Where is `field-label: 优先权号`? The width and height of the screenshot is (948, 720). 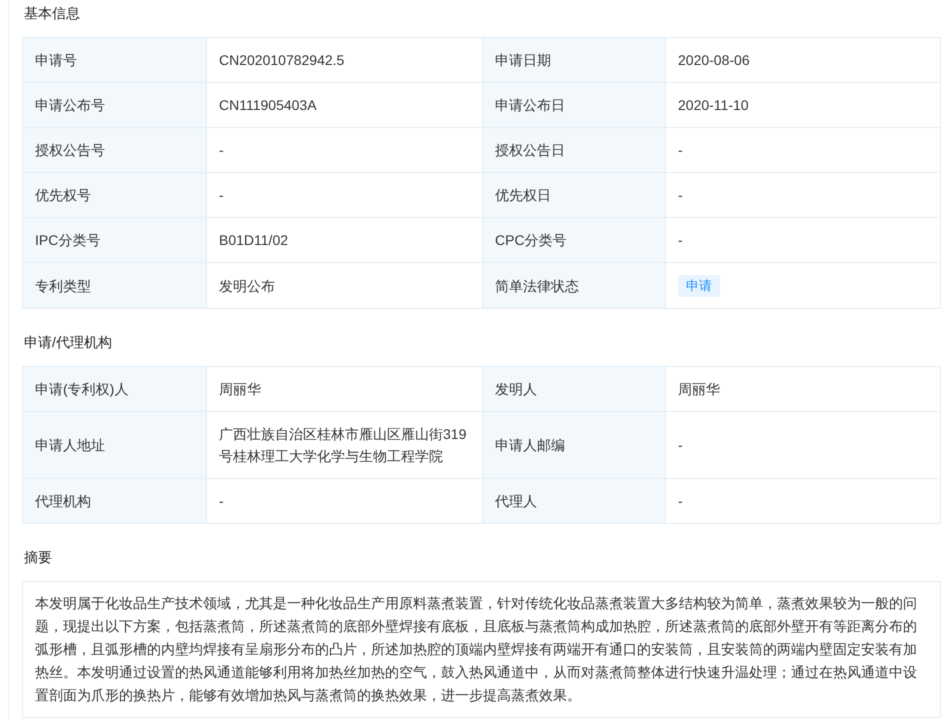
field-label: 优先权号 is located at coordinates (63, 195).